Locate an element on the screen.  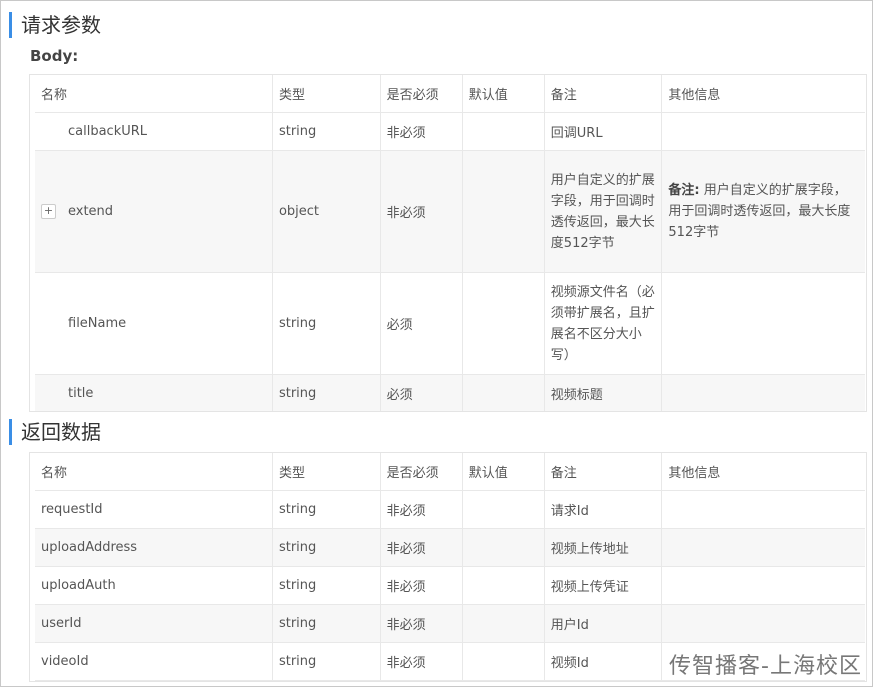
param-type: object is located at coordinates (326, 211).